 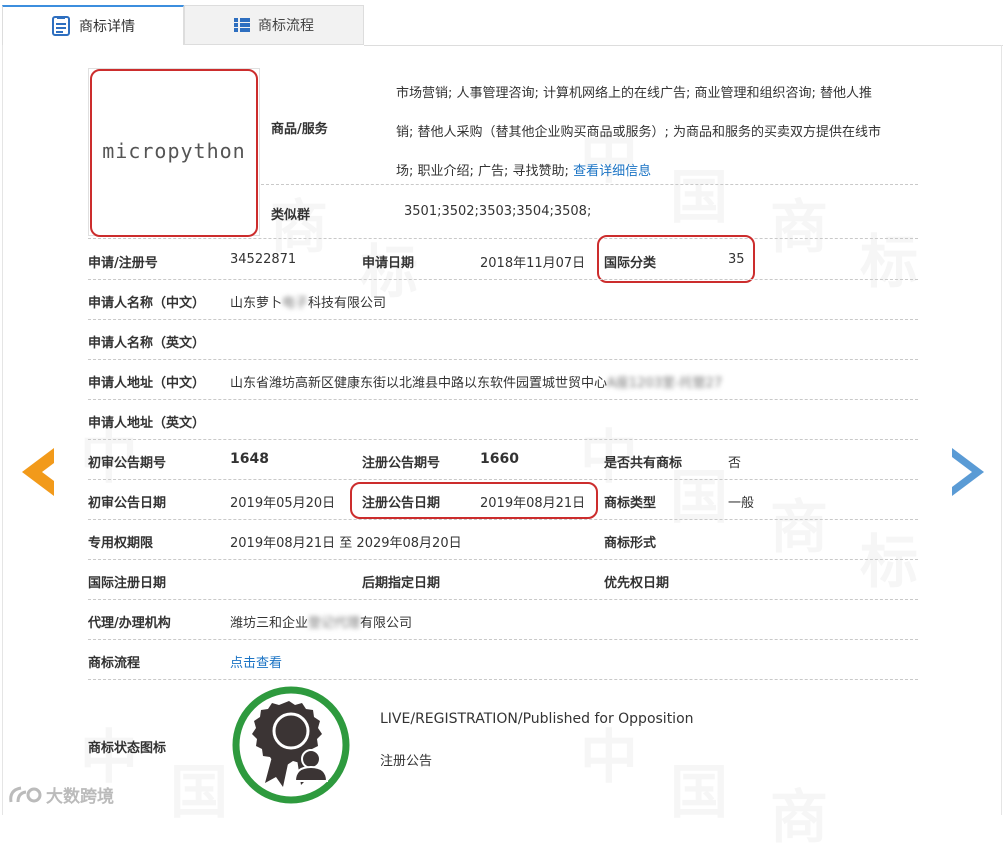 What do you see at coordinates (401, 583) in the screenshot?
I see `later-date-label: 后期指定日期` at bounding box center [401, 583].